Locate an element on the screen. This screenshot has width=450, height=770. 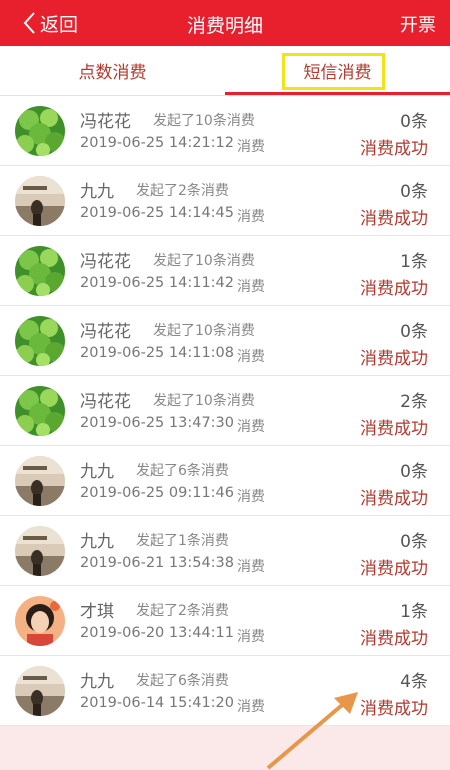
list-item: 九九 发起了6条消费 2019-06-25 09:11:46 消费 0条消费成功 is located at coordinates (225, 481).